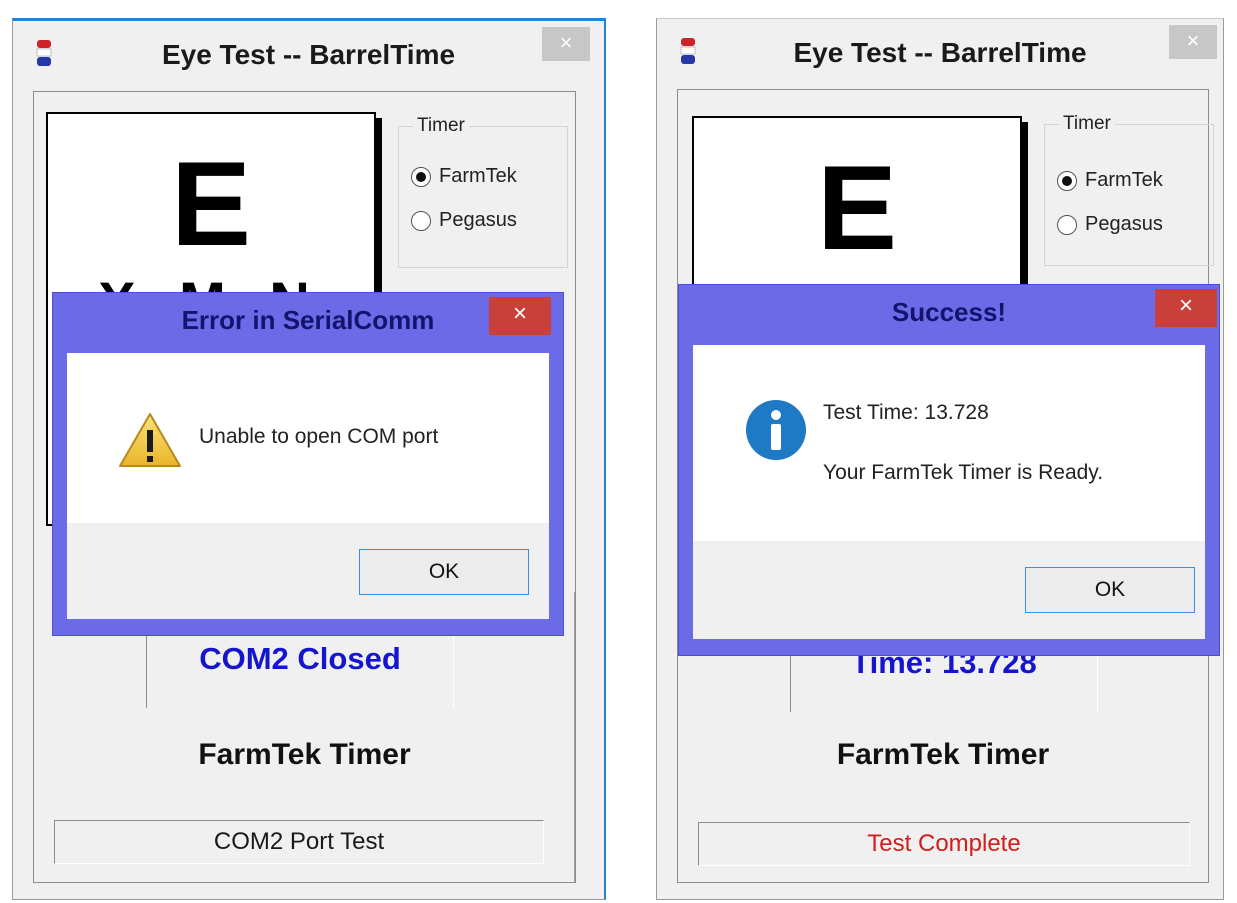 This screenshot has height=903, width=1237. I want to click on info-icon, so click(776, 430).